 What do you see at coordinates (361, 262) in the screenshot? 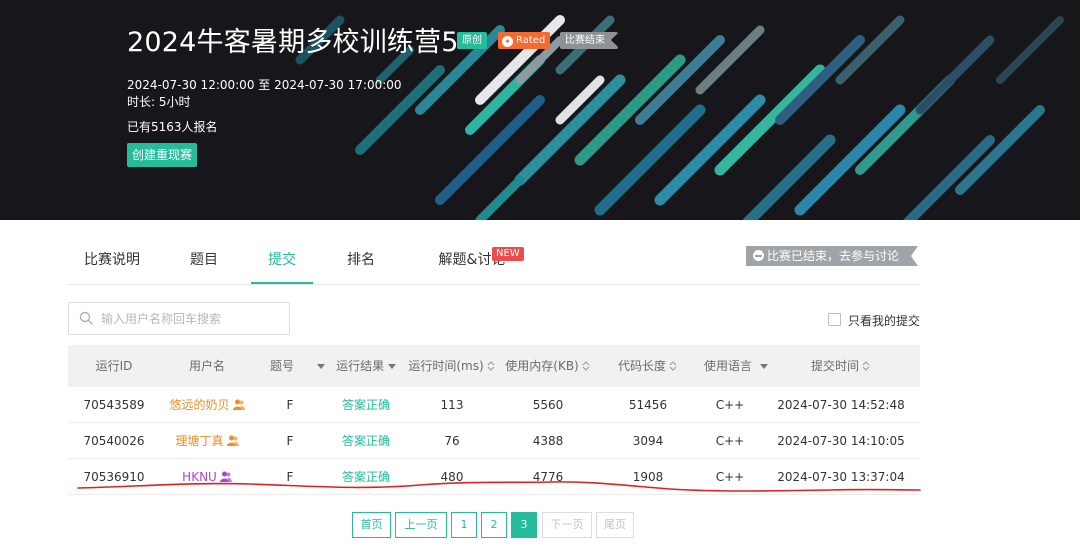
I see `tab-ranking: 排名` at bounding box center [361, 262].